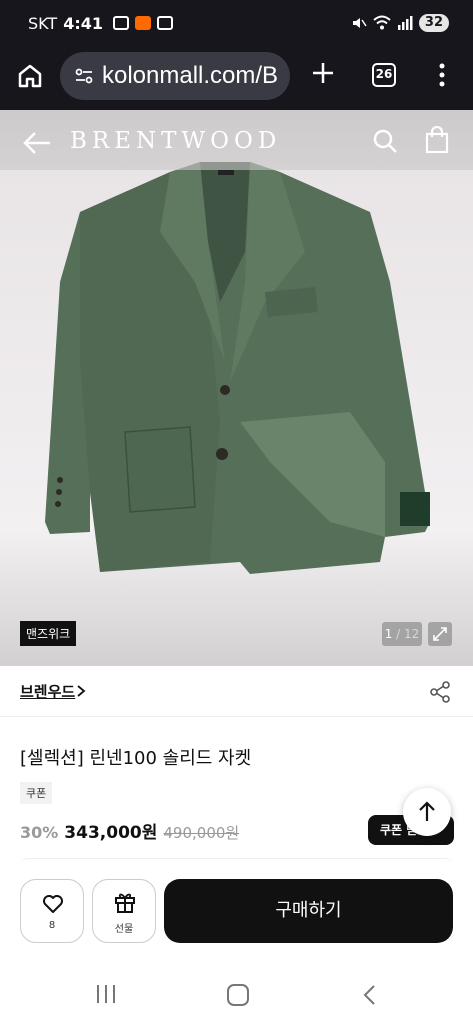 This screenshot has height=1024, width=473. I want to click on tab-switcher-button: 26, so click(384, 75).